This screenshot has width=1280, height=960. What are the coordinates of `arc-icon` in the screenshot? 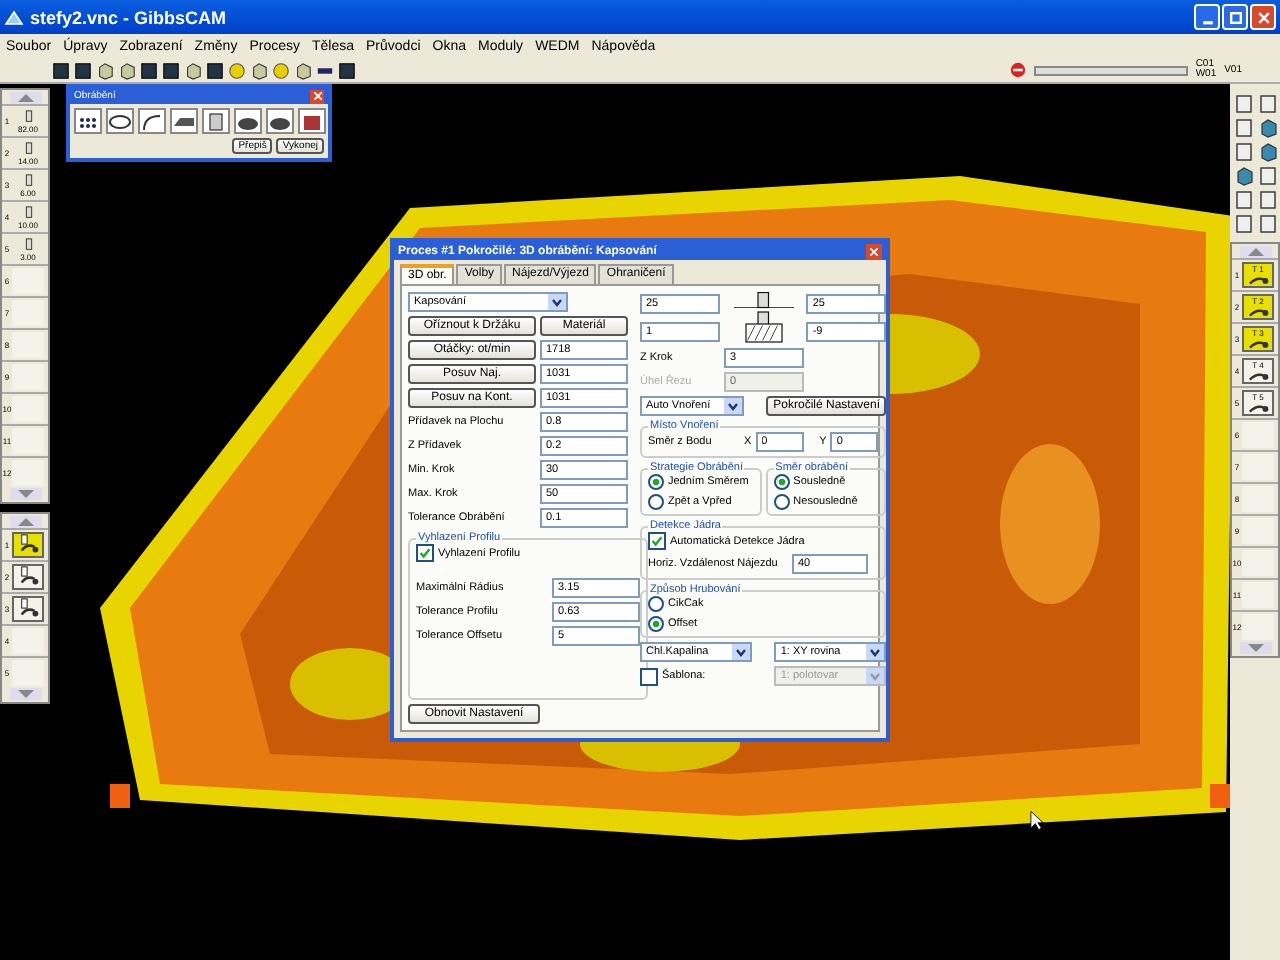 It's located at (152, 121).